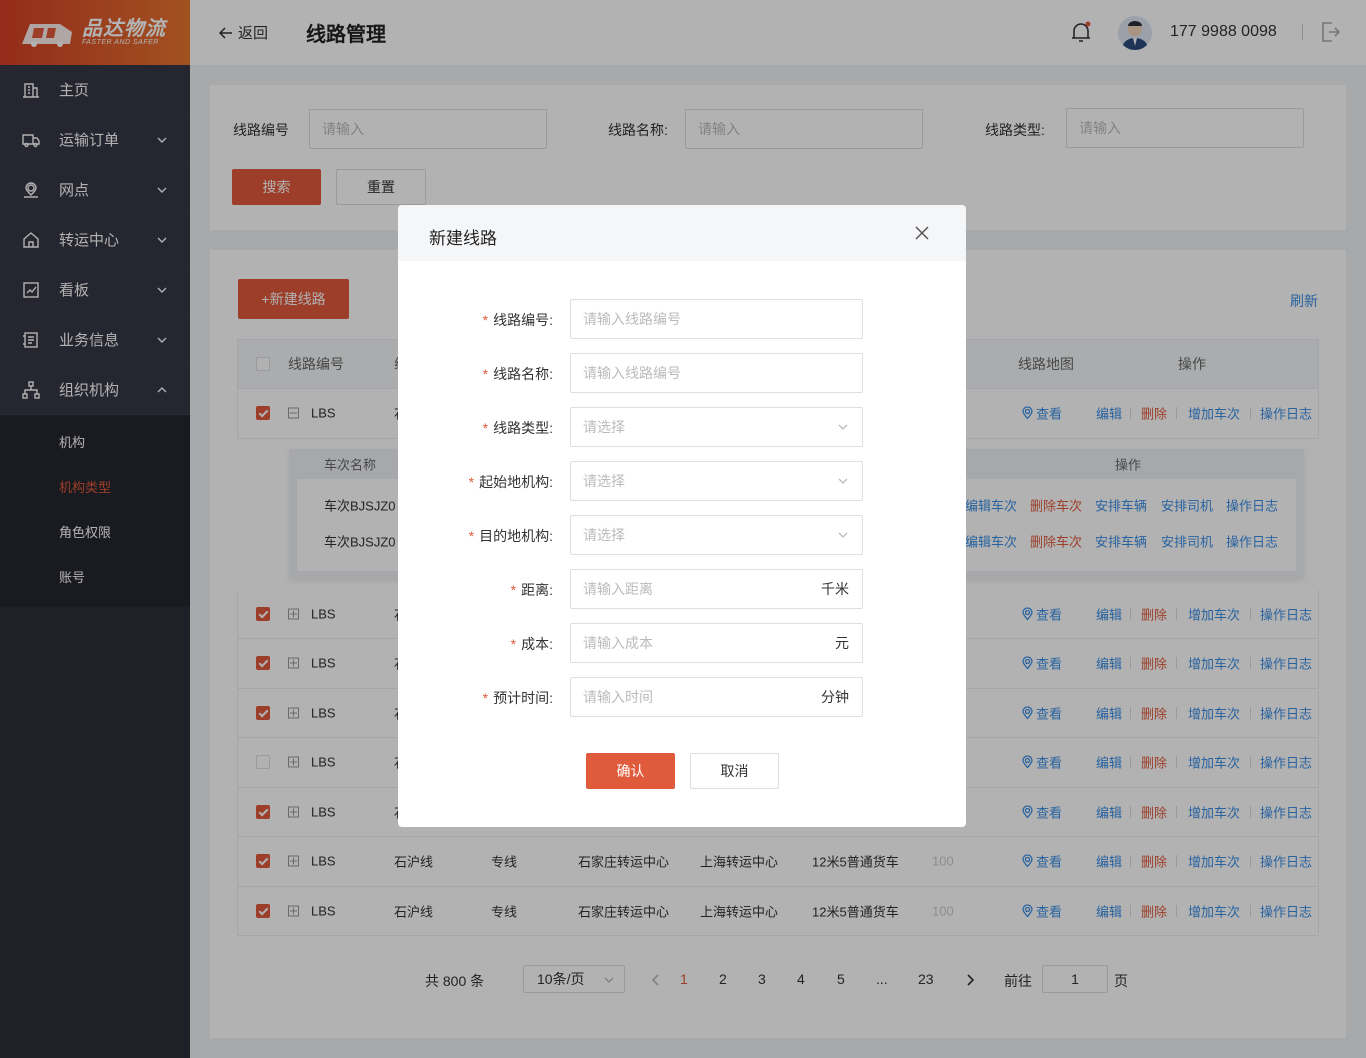 Image resolution: width=1366 pixels, height=1058 pixels. Describe the element at coordinates (630, 771) in the screenshot. I see `confirm-button: 确认` at that location.